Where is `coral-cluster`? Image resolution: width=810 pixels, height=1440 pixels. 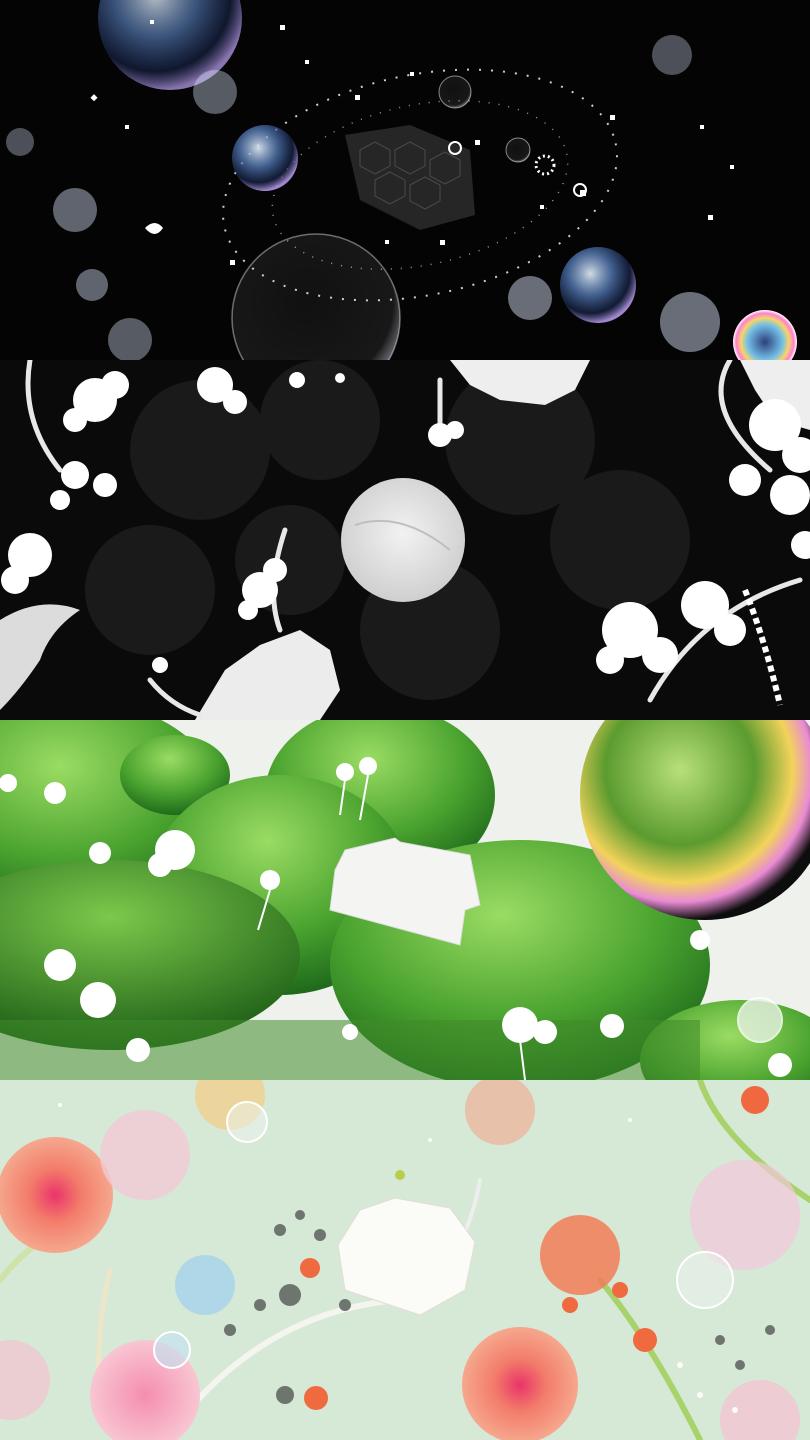
coral-cluster is located at coordinates (580, 1255).